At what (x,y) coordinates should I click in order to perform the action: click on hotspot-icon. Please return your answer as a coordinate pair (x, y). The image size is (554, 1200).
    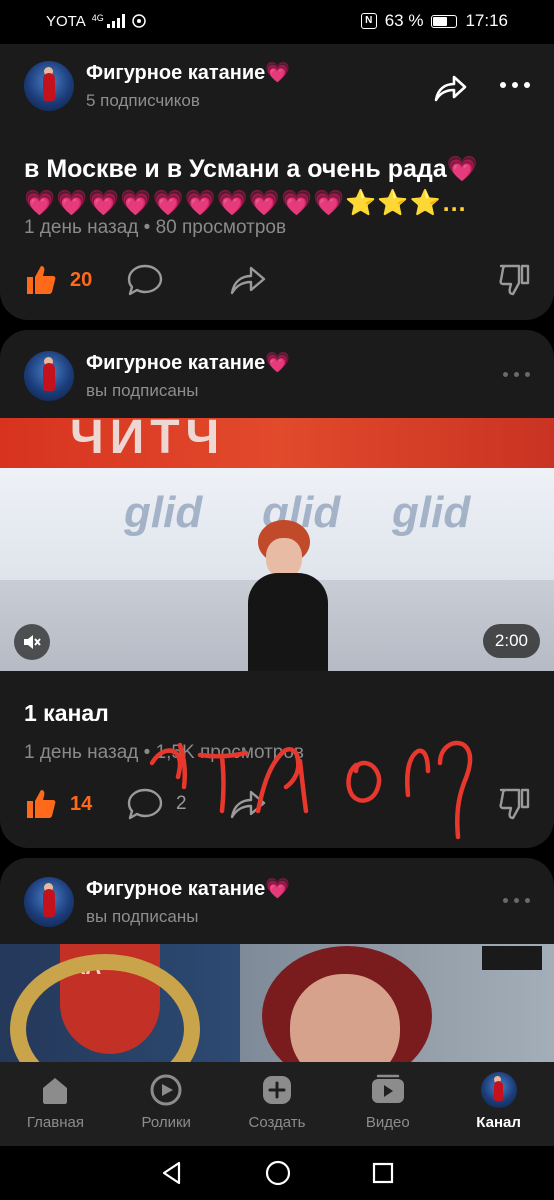
    Looking at the image, I should click on (139, 21).